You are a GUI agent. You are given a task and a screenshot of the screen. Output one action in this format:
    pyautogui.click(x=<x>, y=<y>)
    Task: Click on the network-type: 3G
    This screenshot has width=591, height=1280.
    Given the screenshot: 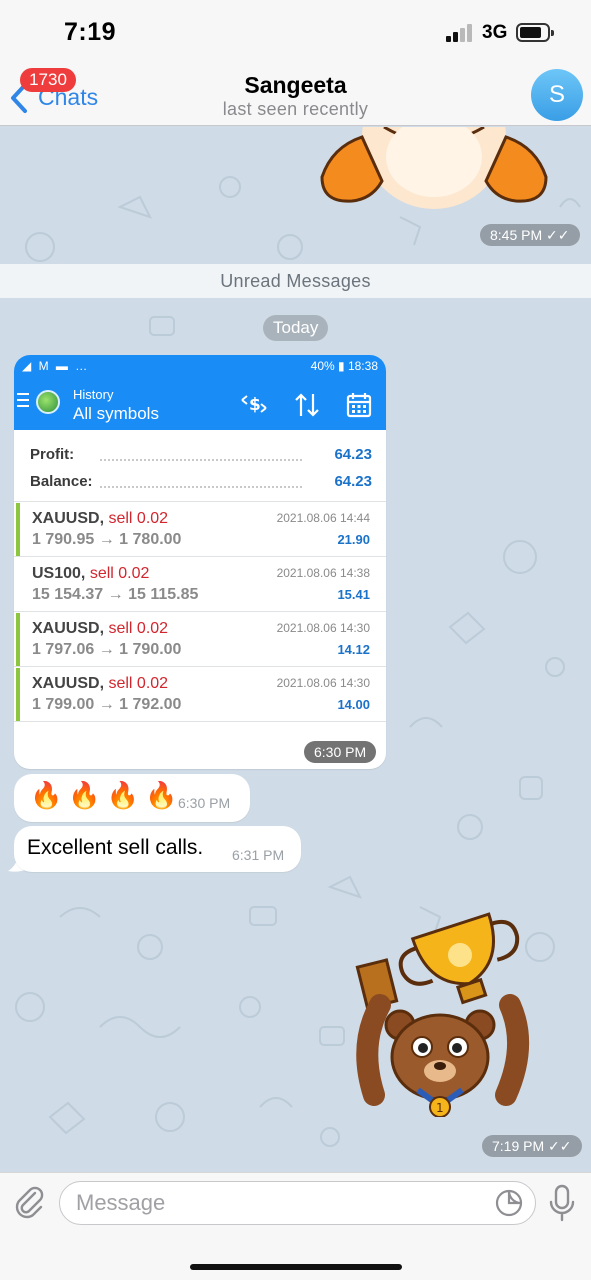 What is the action you would take?
    pyautogui.click(x=495, y=32)
    